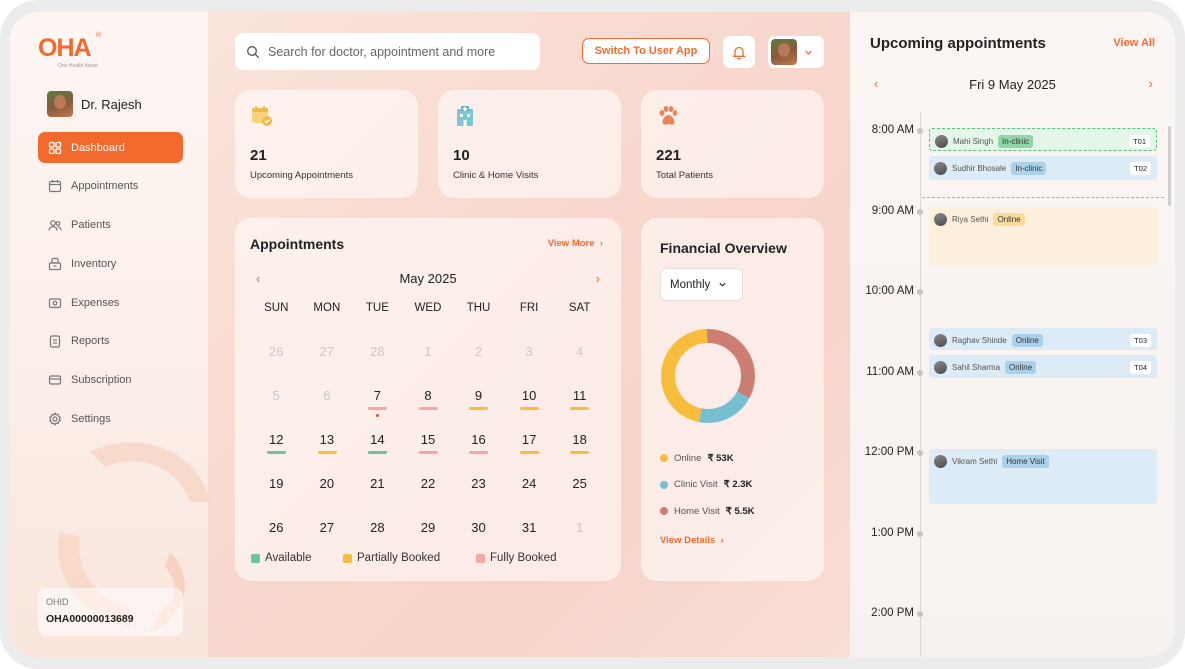 The width and height of the screenshot is (1185, 669). What do you see at coordinates (428, 498) in the screenshot?
I see `calendar-day: 22` at bounding box center [428, 498].